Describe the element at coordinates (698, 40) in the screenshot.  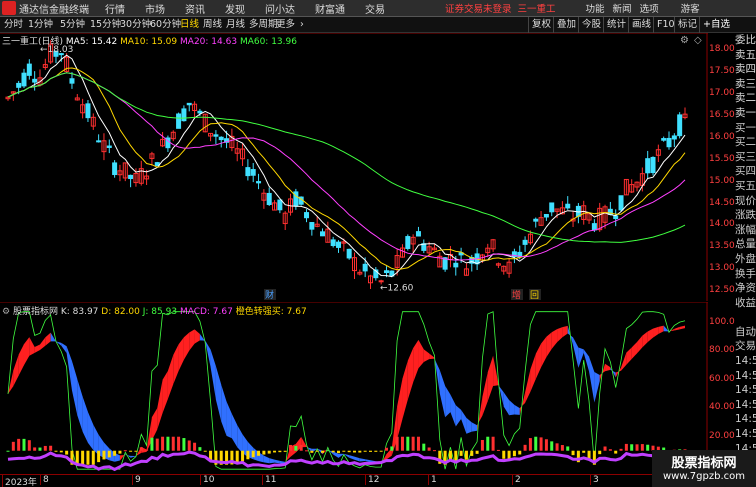
I see `collapse-icon: ◇` at that location.